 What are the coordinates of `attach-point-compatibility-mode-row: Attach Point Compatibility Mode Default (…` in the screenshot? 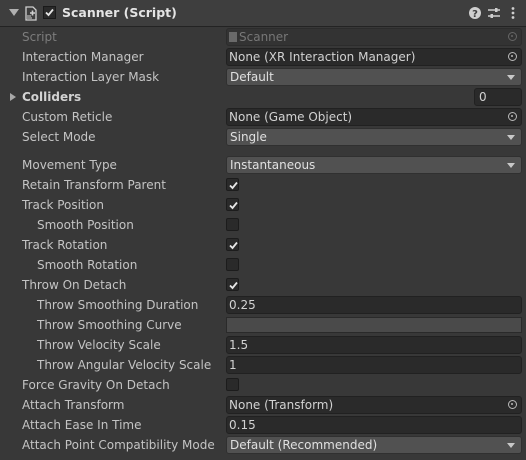 It's located at (263, 445).